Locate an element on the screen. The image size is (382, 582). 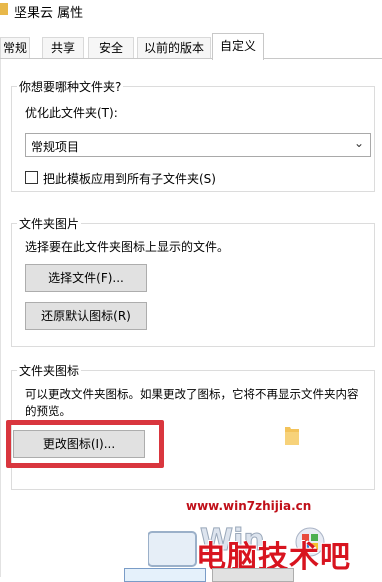
folder-icon-title: 文件夹图标 is located at coordinates (49, 370).